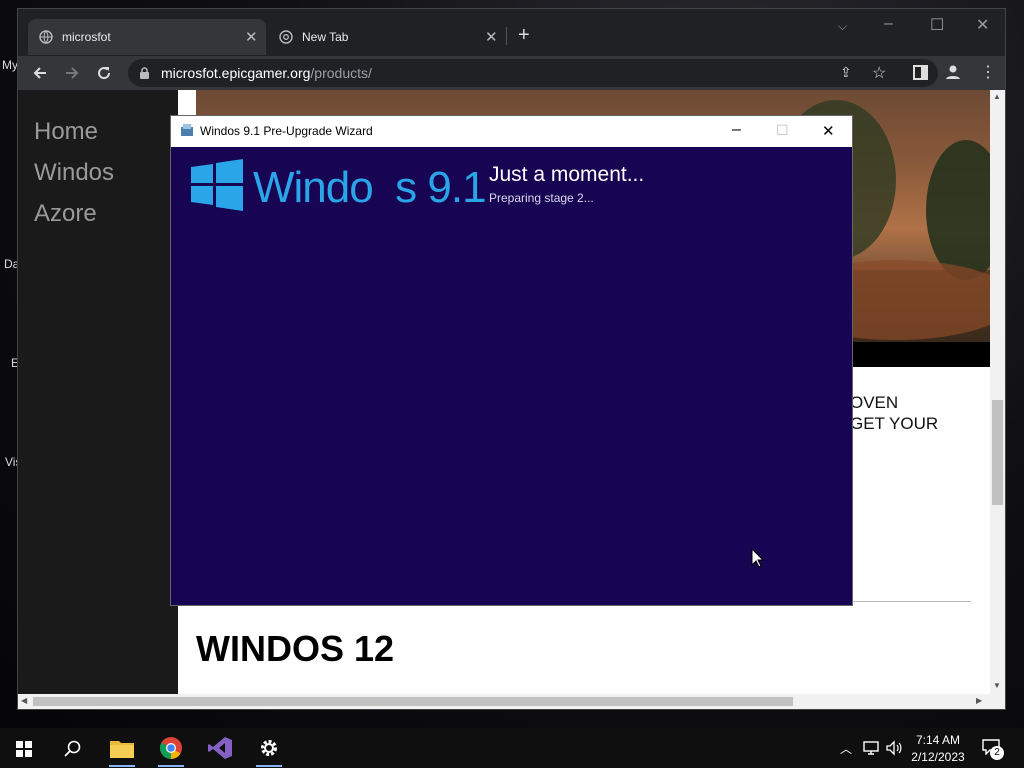 This screenshot has height=768, width=1024. Describe the element at coordinates (997, 96) in the screenshot. I see `scroll-up-icon: ▲` at that location.